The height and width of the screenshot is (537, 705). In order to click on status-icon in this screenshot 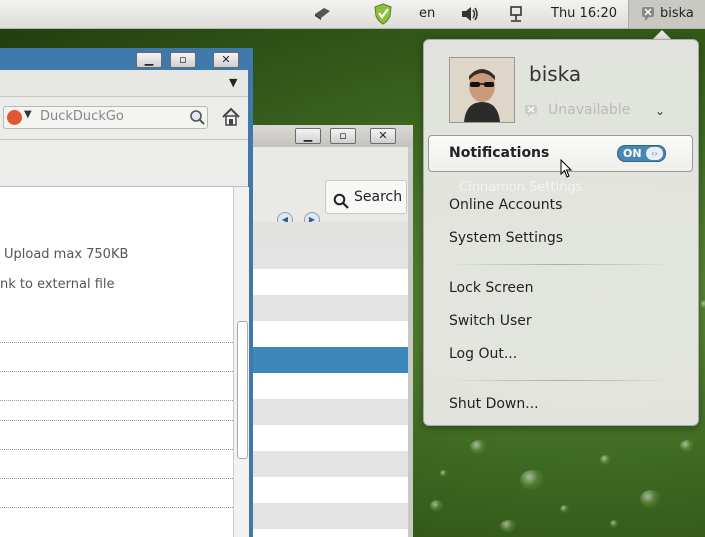, I will do `click(531, 113)`.